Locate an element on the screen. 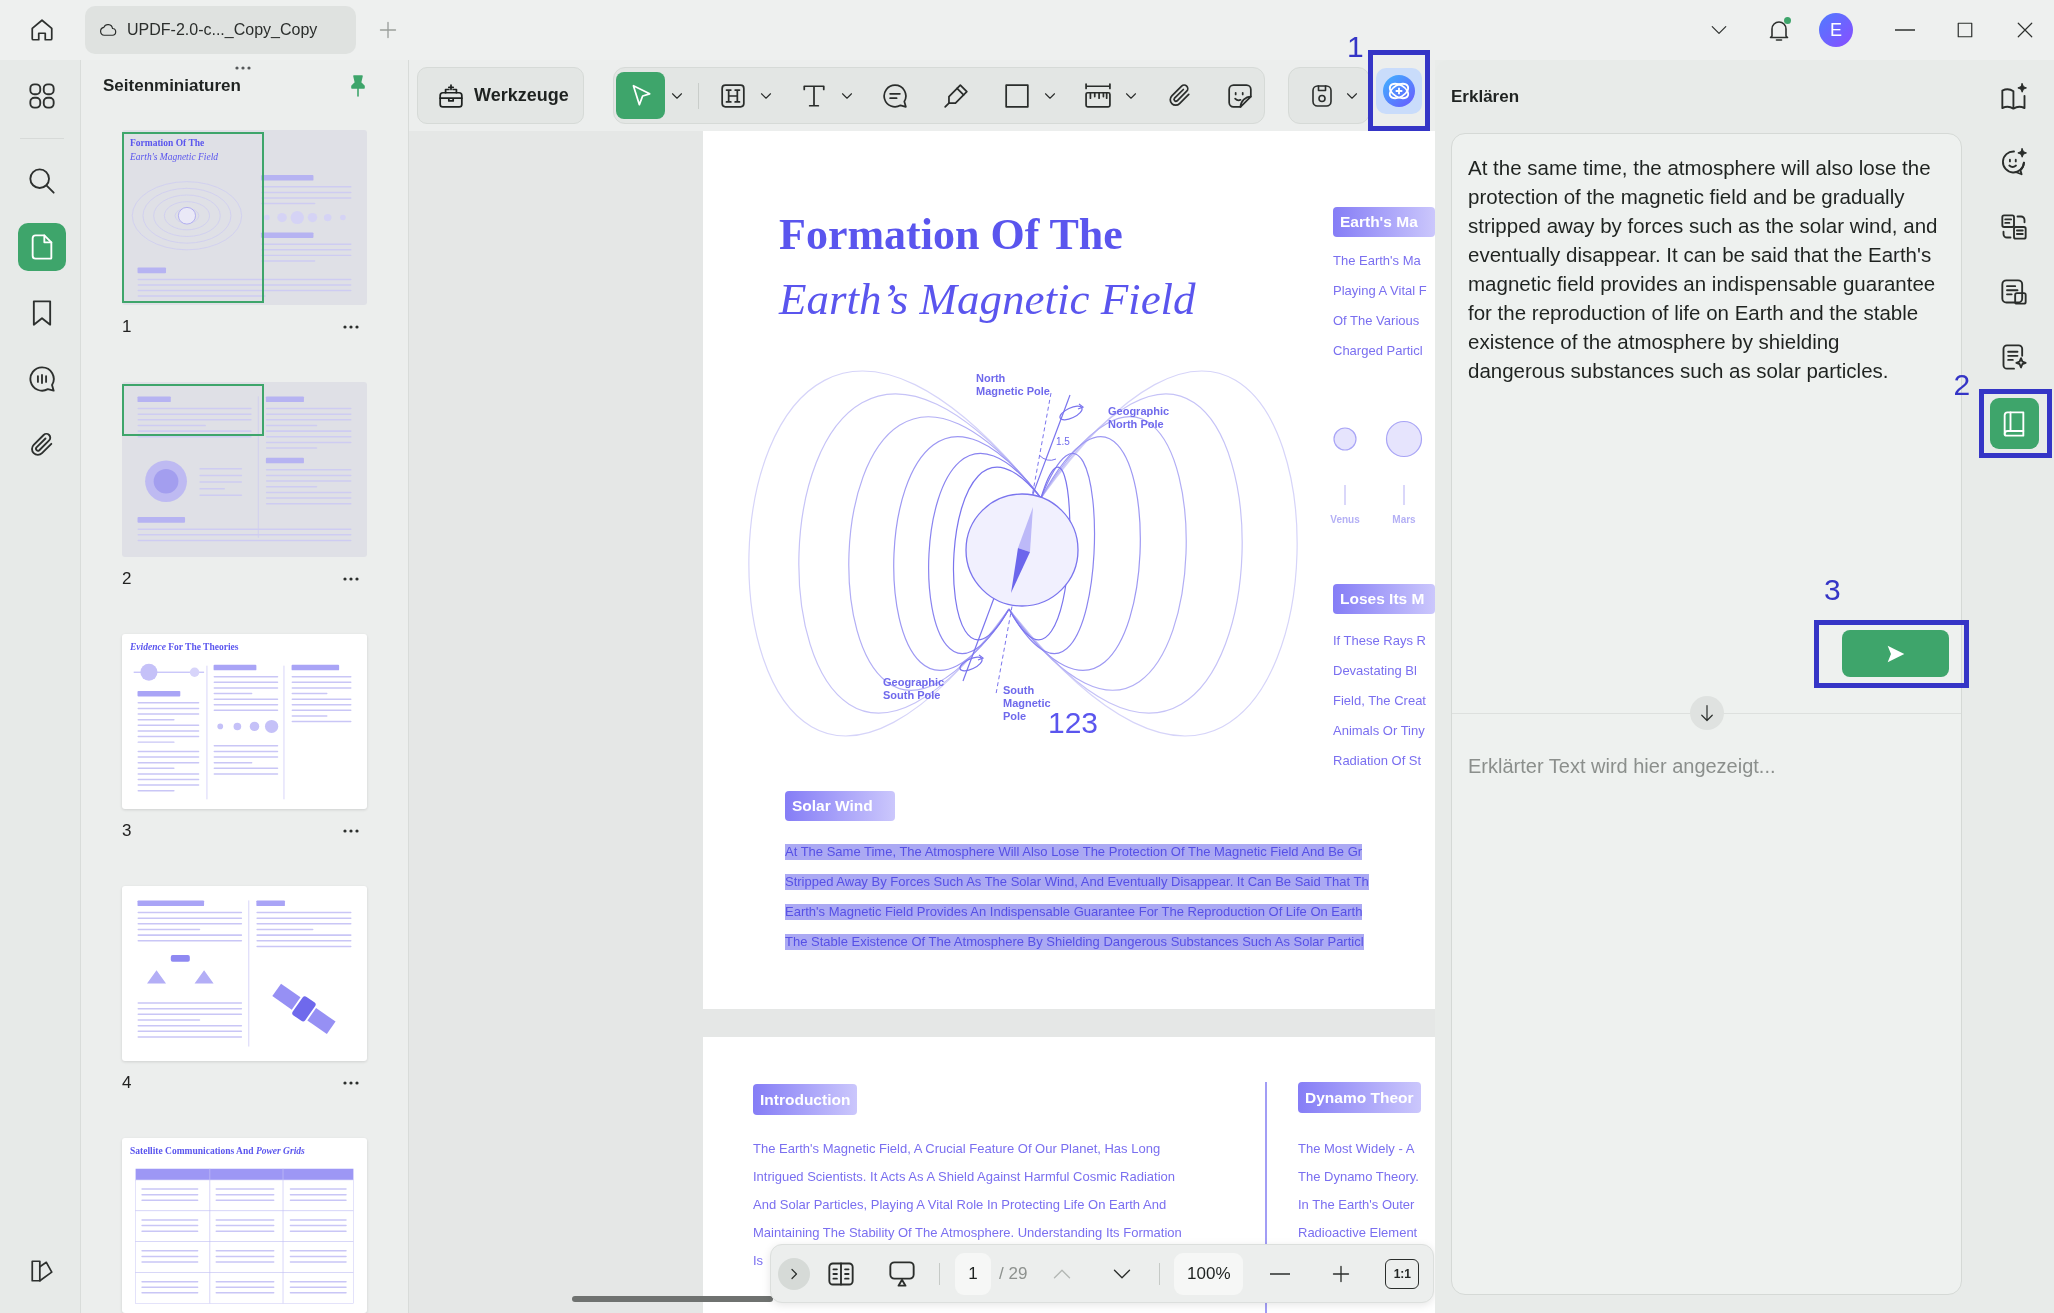 The height and width of the screenshot is (1313, 2054). ai-assistant-button is located at coordinates (1399, 90).